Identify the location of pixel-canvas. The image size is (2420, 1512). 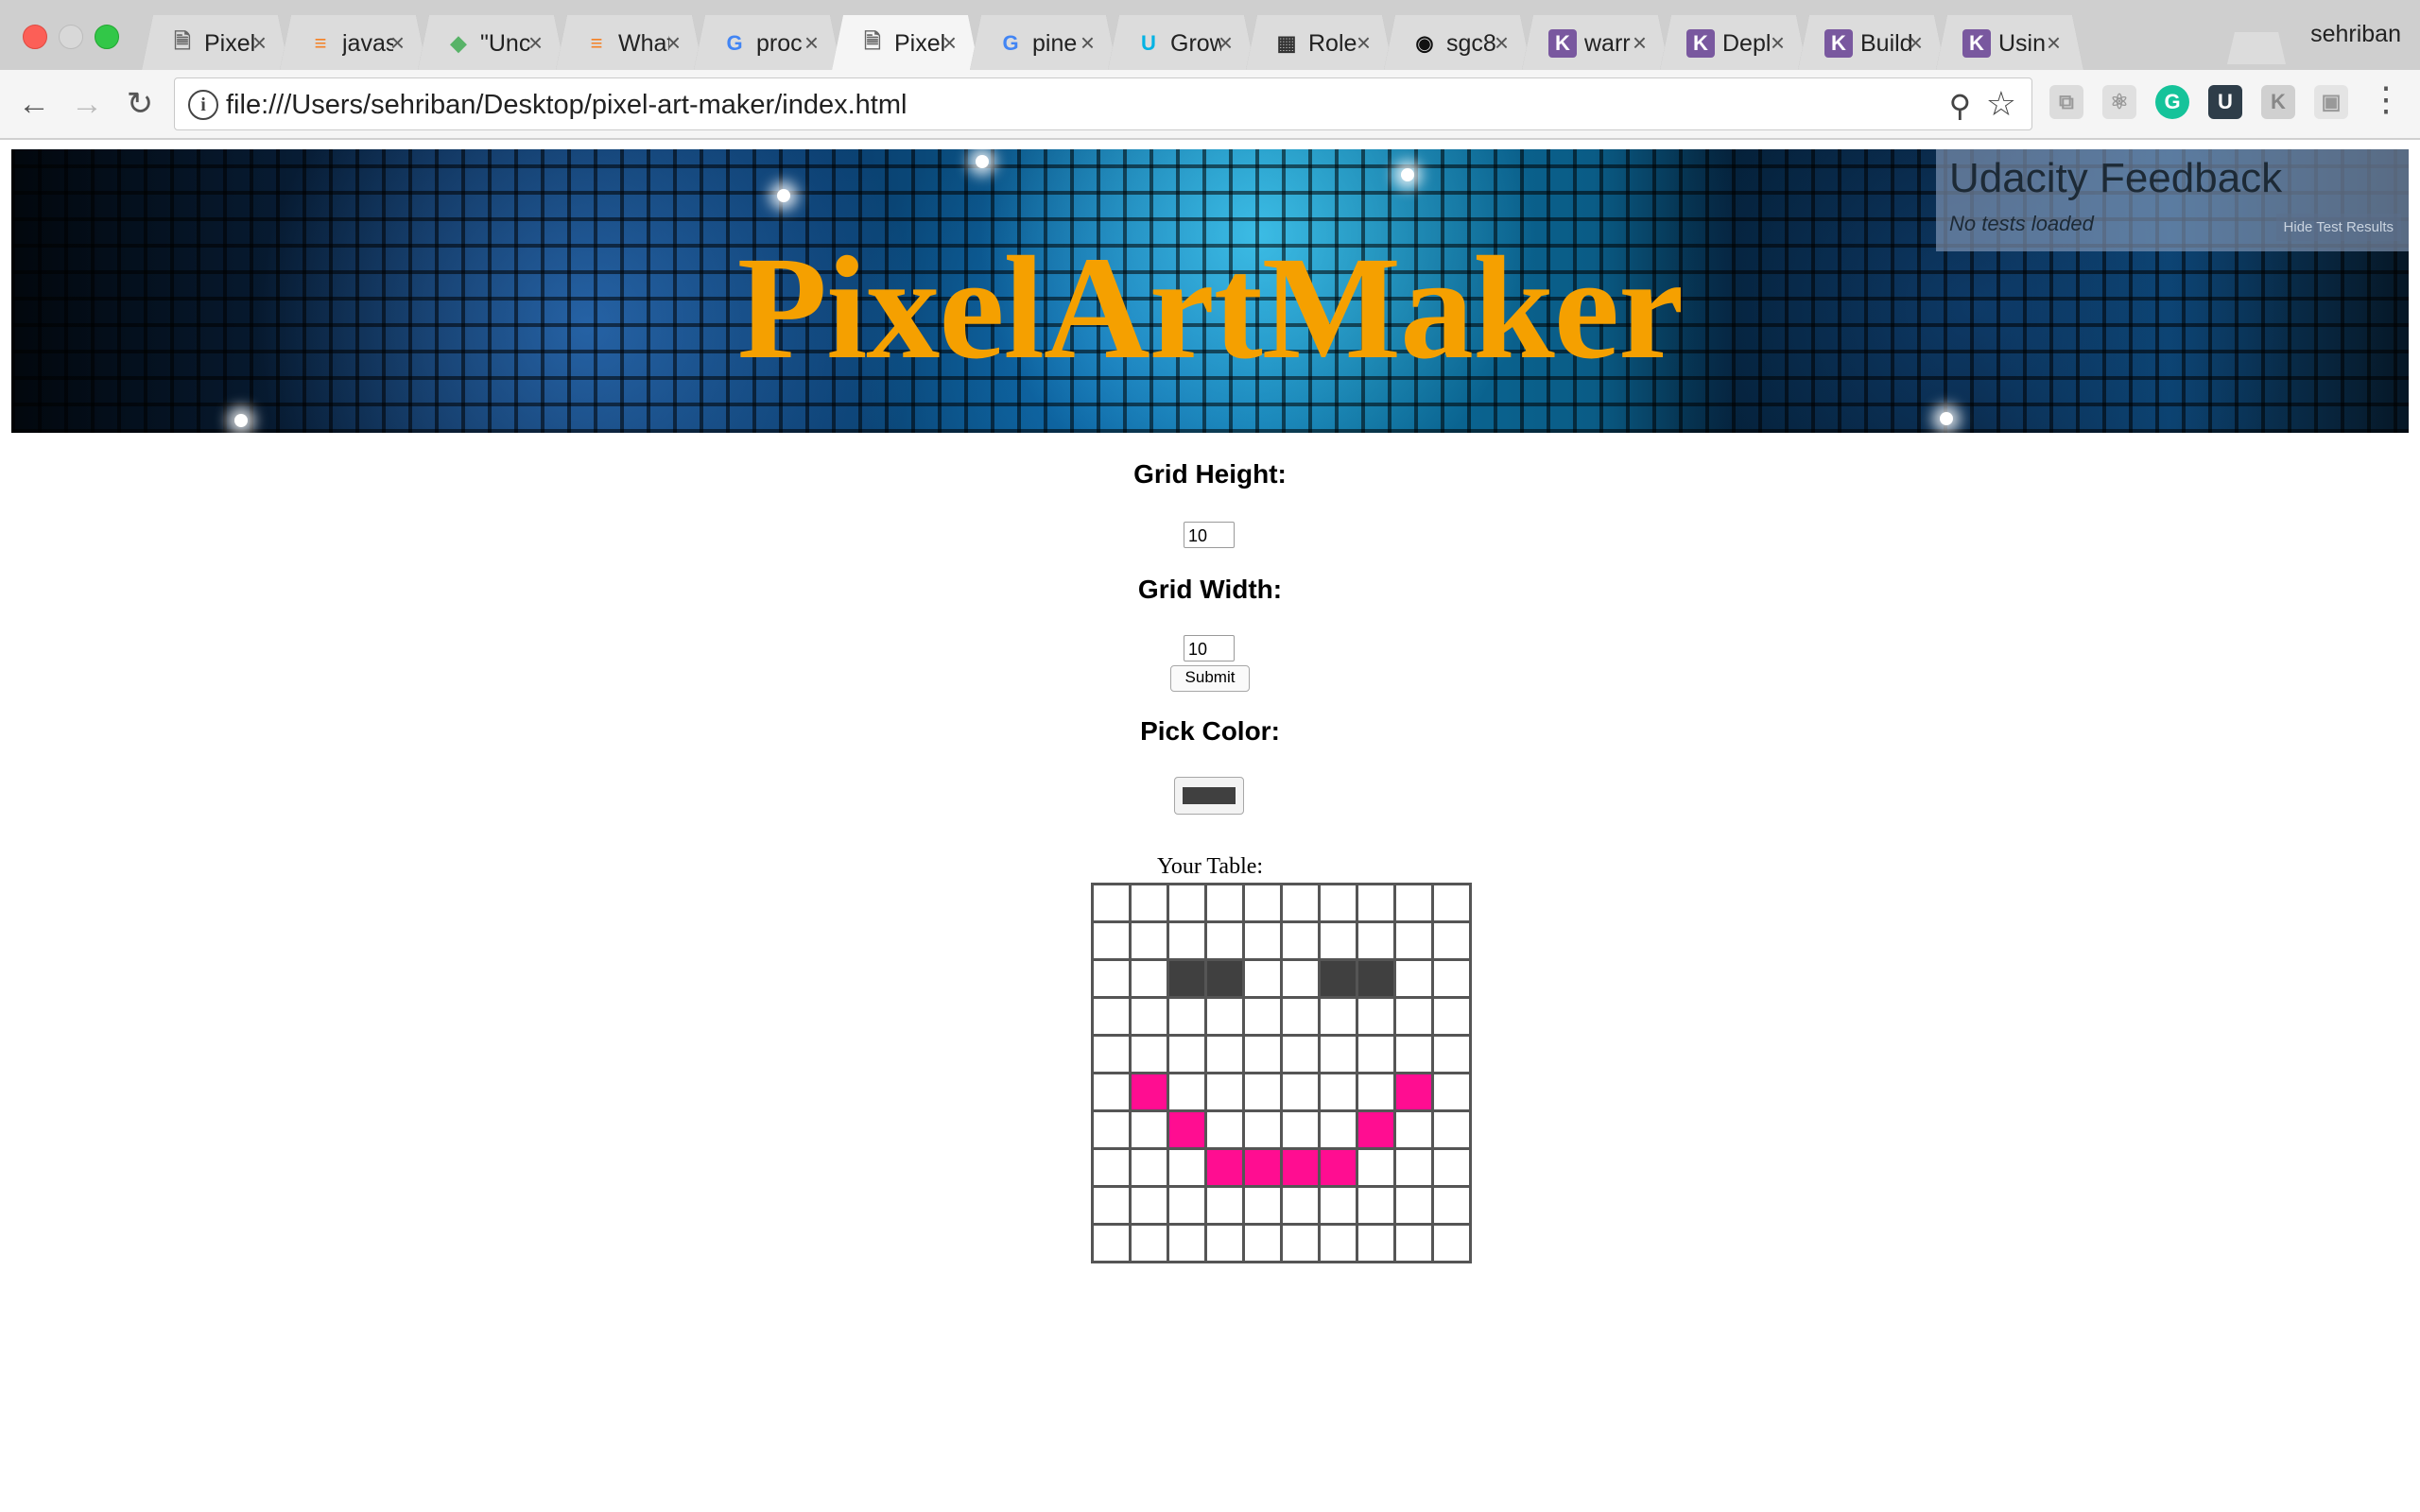
(1281, 1073).